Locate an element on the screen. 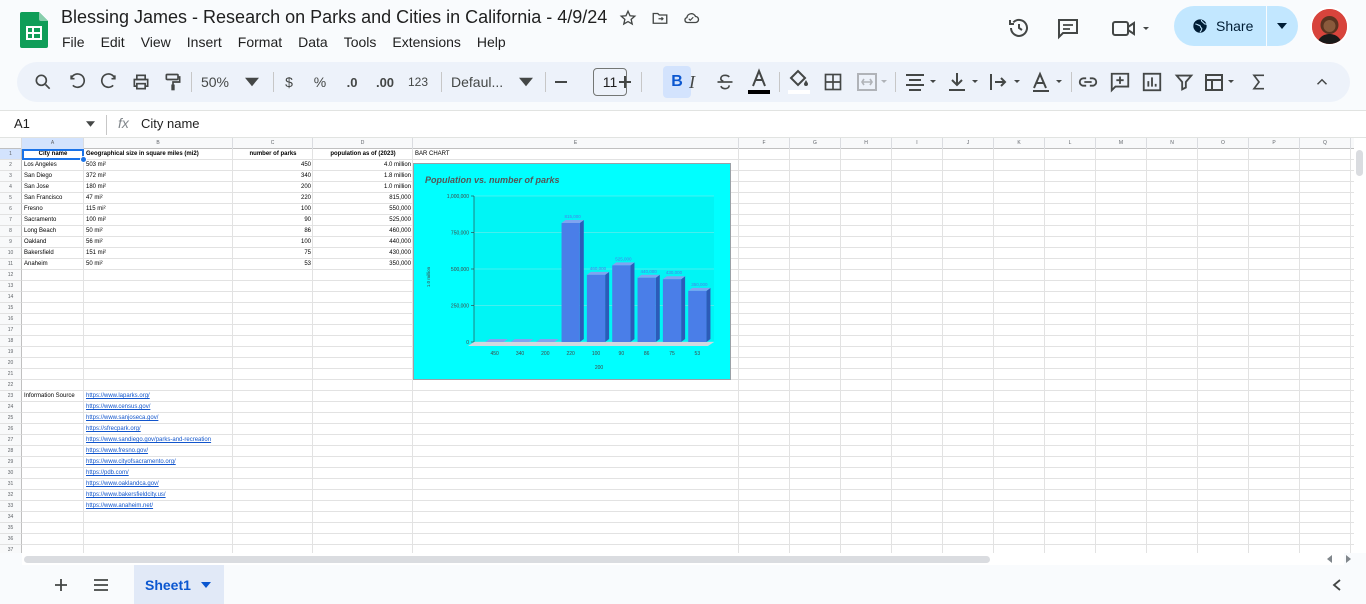  row-header-21: 21 is located at coordinates (11, 374).